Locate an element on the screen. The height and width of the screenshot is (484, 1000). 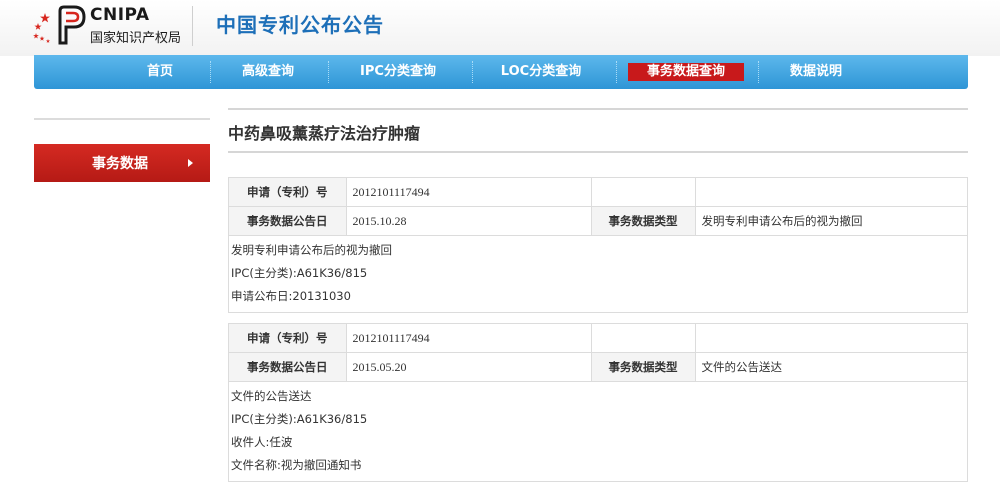
site-title: 中国专利公布公告 is located at coordinates (300, 25).